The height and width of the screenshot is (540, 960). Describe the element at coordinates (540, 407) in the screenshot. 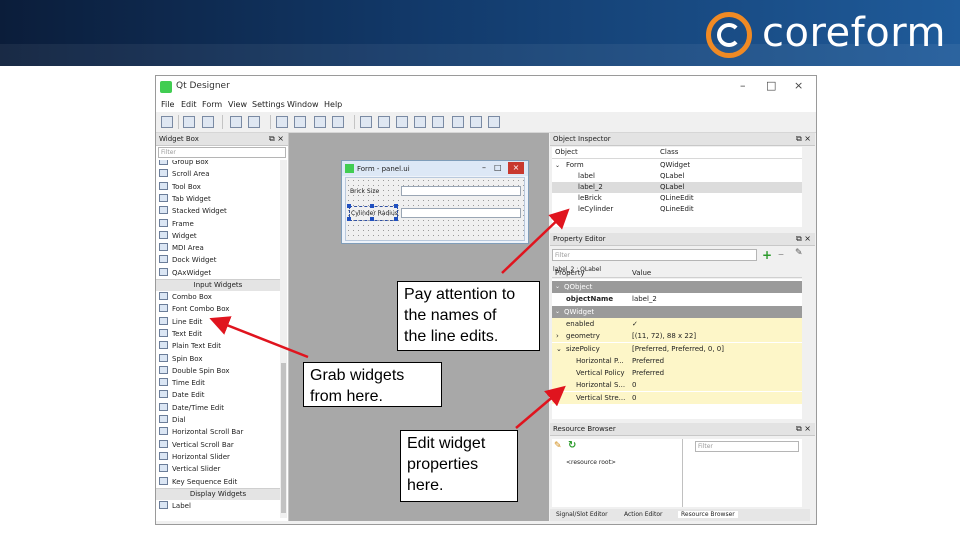

I see `arrow-to-property-editor` at that location.